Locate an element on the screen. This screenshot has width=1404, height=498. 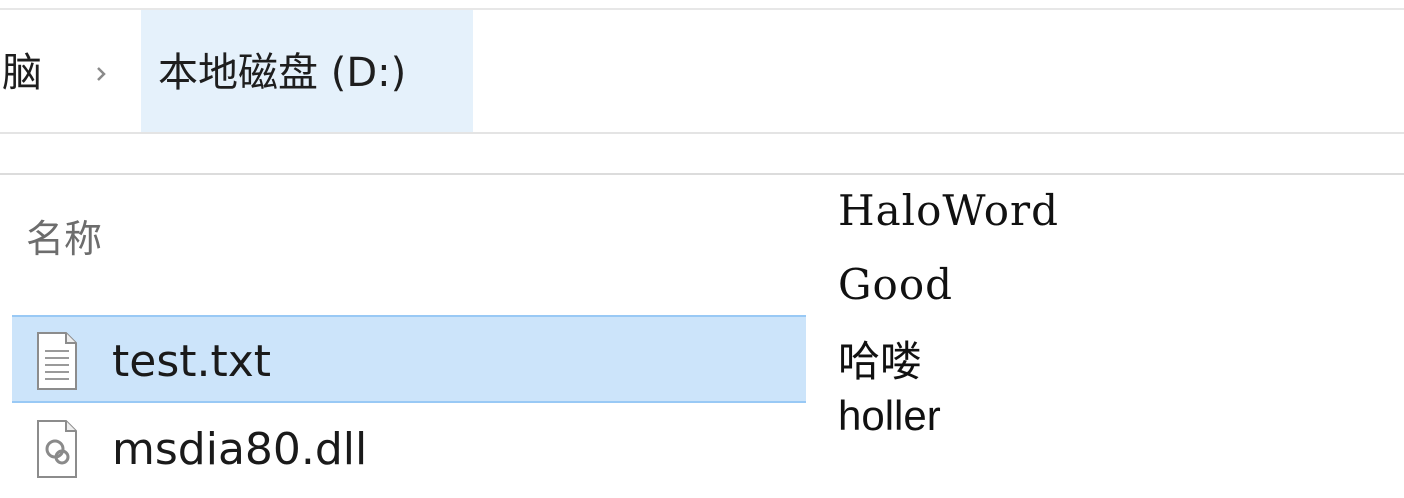
dll-file-icon is located at coordinates (57, 449).